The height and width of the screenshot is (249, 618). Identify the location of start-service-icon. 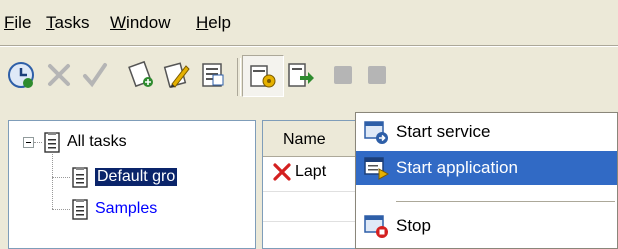
(376, 132).